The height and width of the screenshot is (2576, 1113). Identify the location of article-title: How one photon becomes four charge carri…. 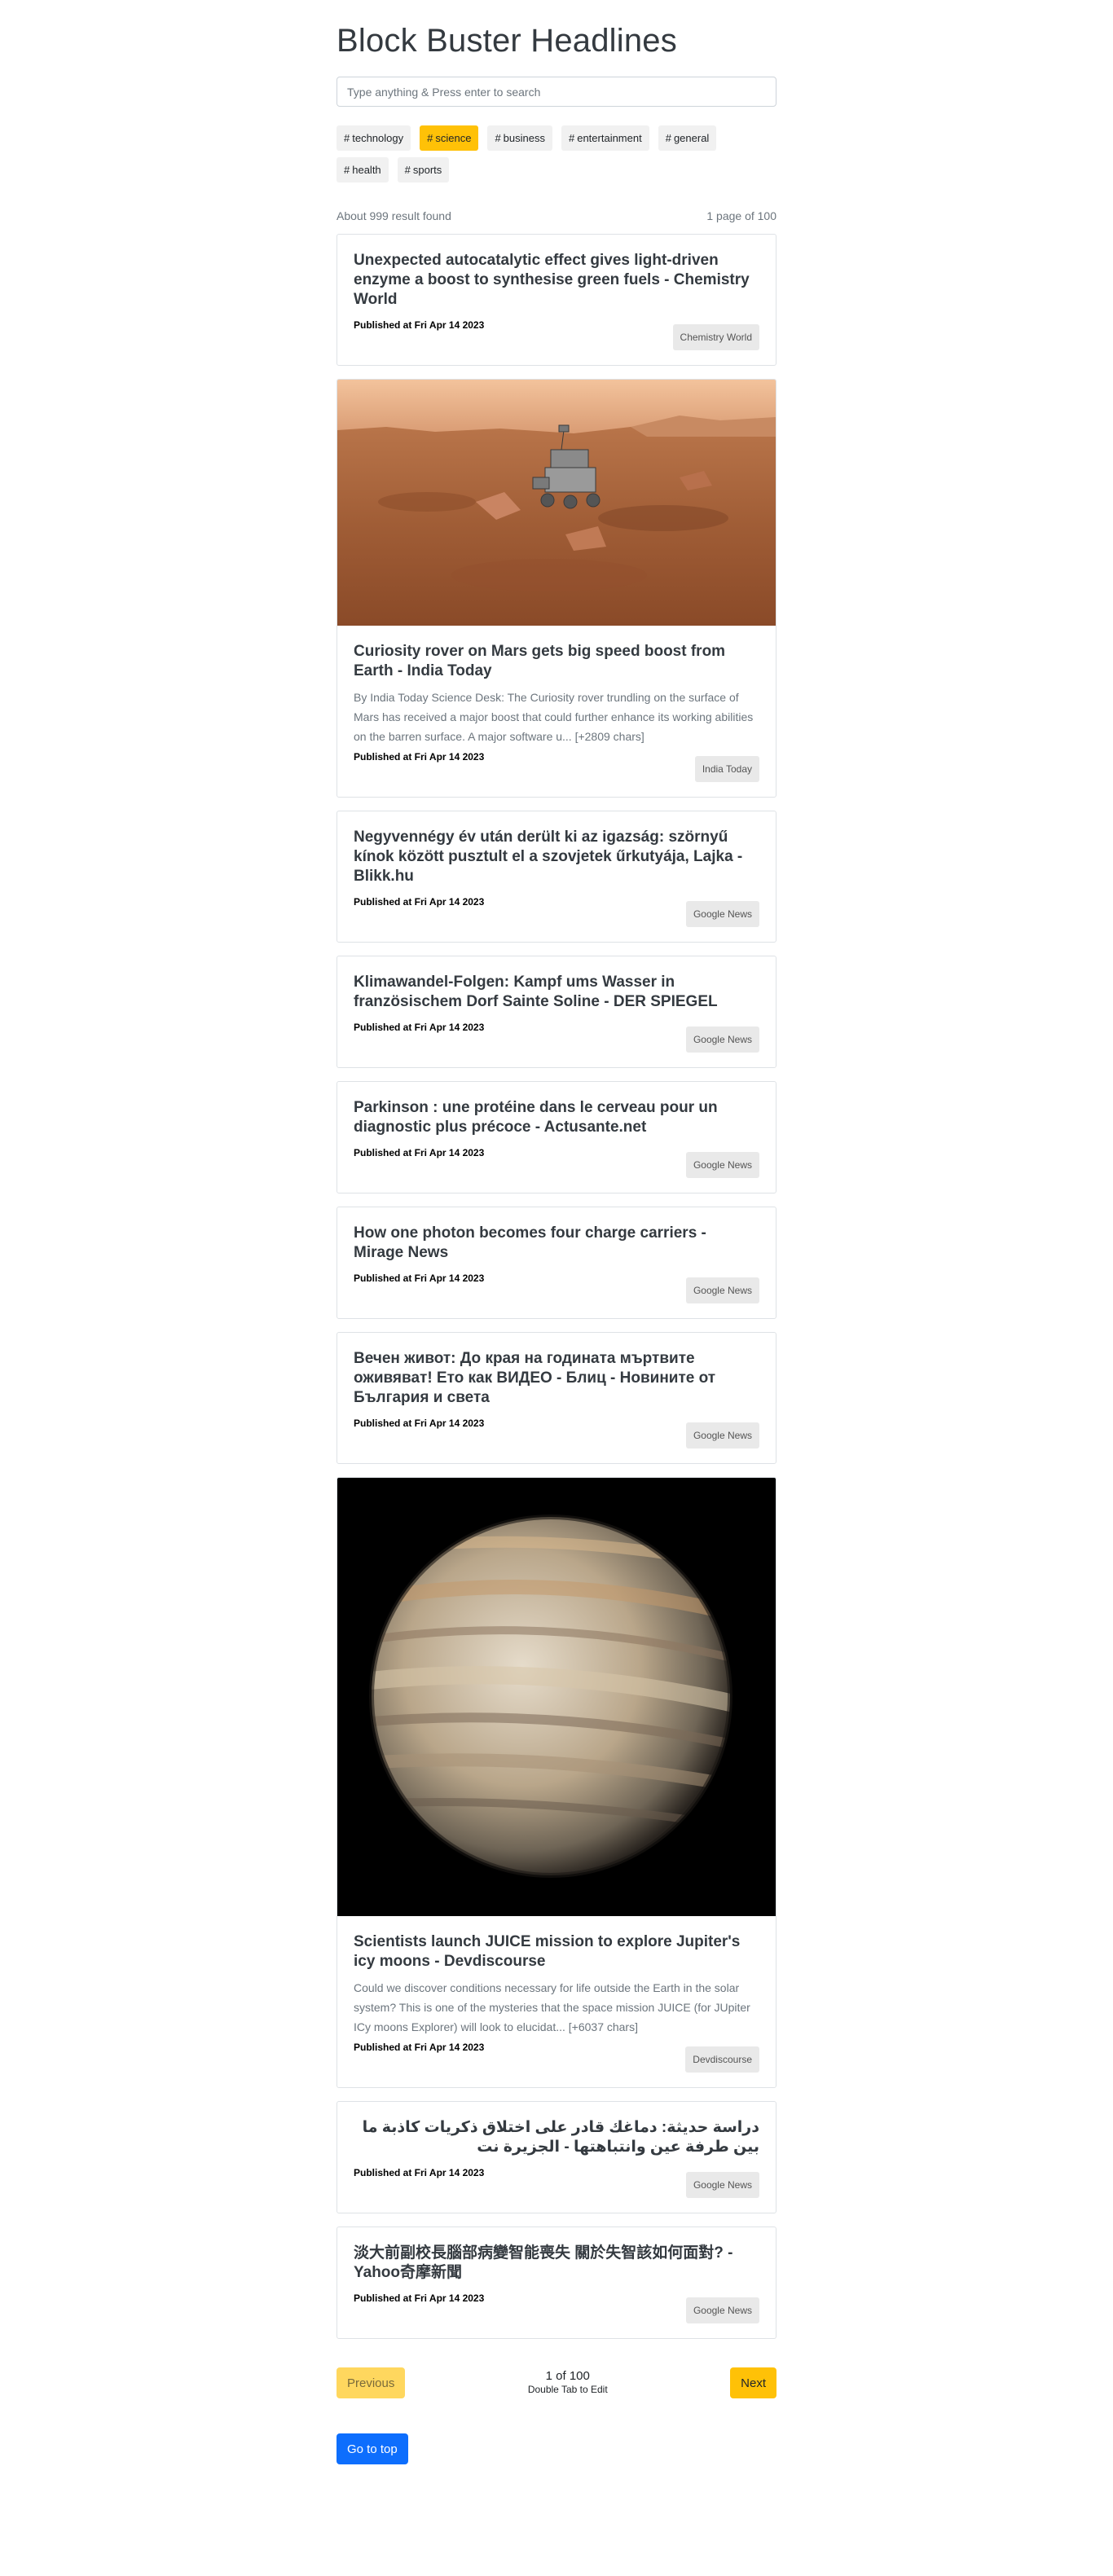
(556, 1243).